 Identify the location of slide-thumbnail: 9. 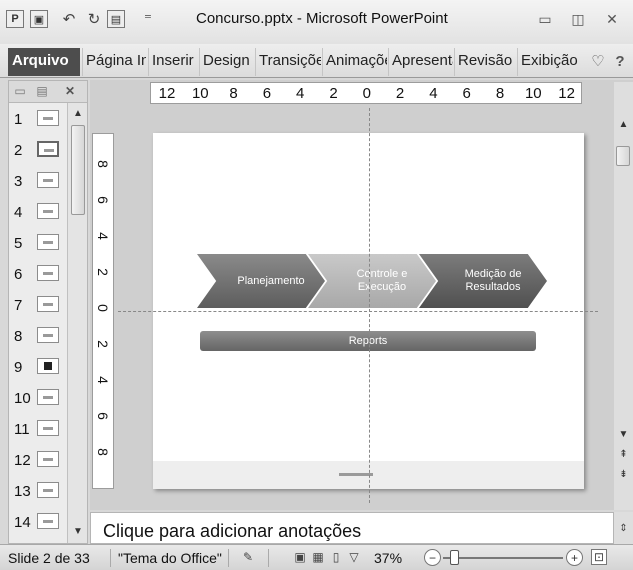
(38, 368).